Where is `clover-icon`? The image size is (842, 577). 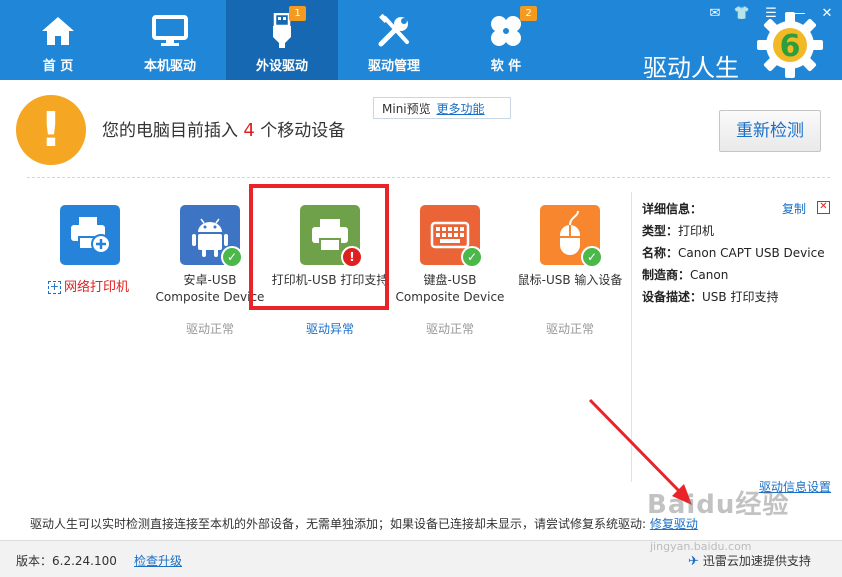
clover-icon is located at coordinates (506, 31).